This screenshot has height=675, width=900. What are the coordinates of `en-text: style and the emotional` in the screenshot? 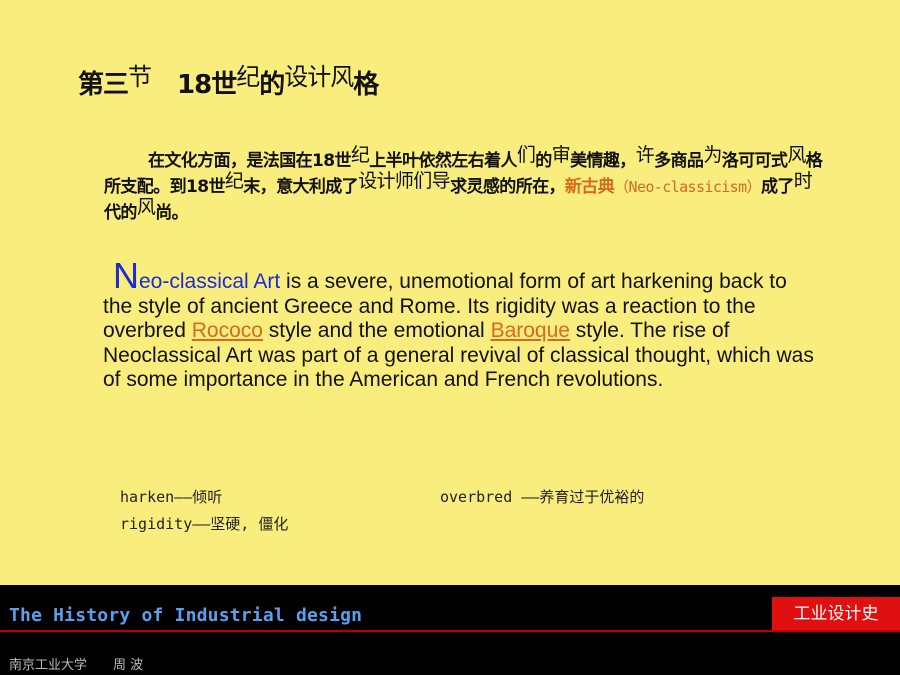 It's located at (376, 330).